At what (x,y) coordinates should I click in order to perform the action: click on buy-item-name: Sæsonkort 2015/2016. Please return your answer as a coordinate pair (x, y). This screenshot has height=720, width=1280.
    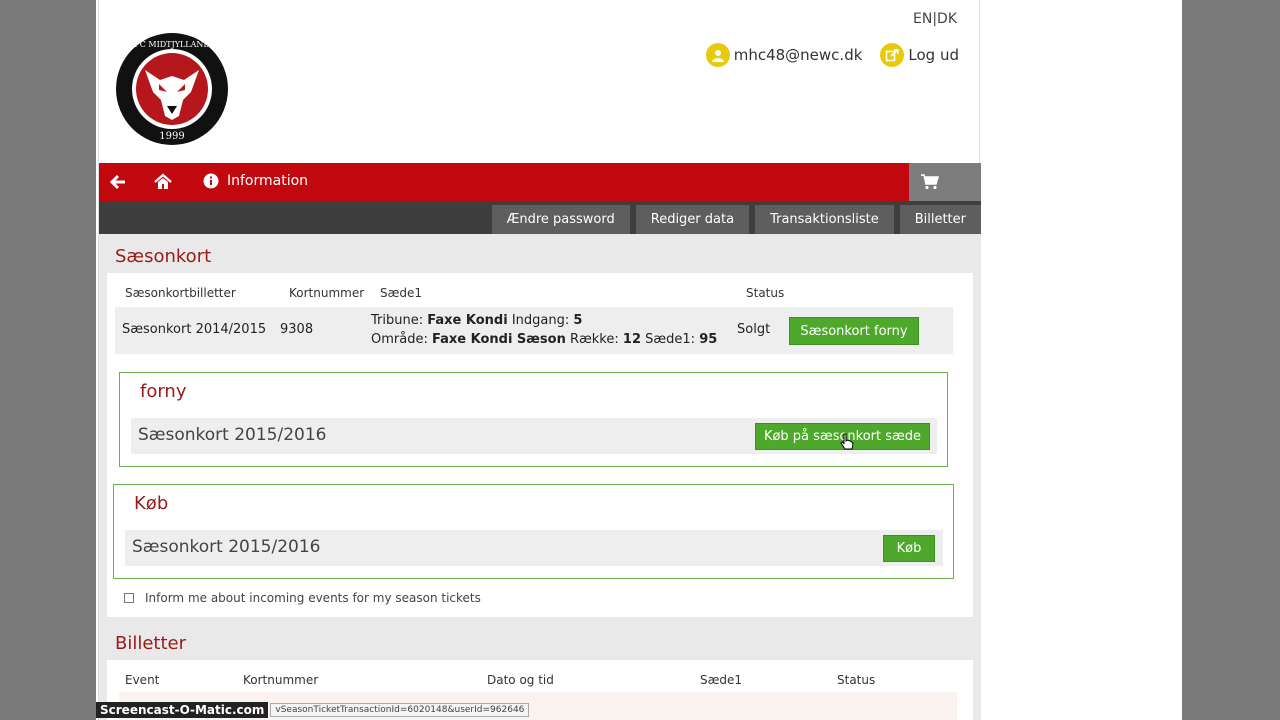
    Looking at the image, I should click on (226, 547).